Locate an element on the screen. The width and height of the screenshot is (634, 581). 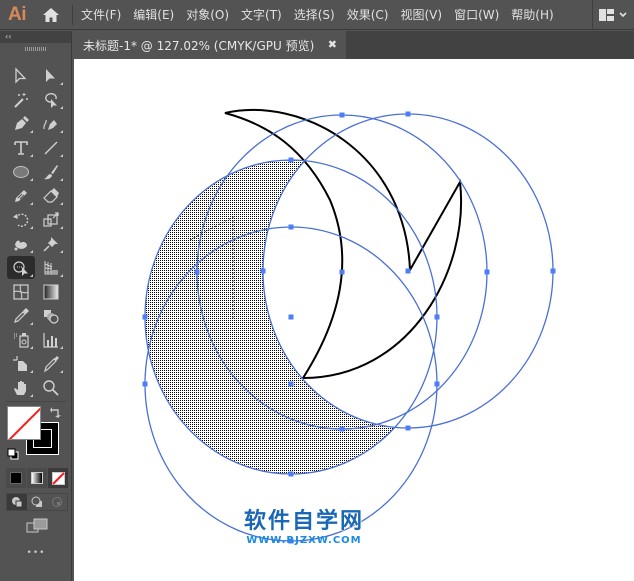
ellipse-tool is located at coordinates (21, 171).